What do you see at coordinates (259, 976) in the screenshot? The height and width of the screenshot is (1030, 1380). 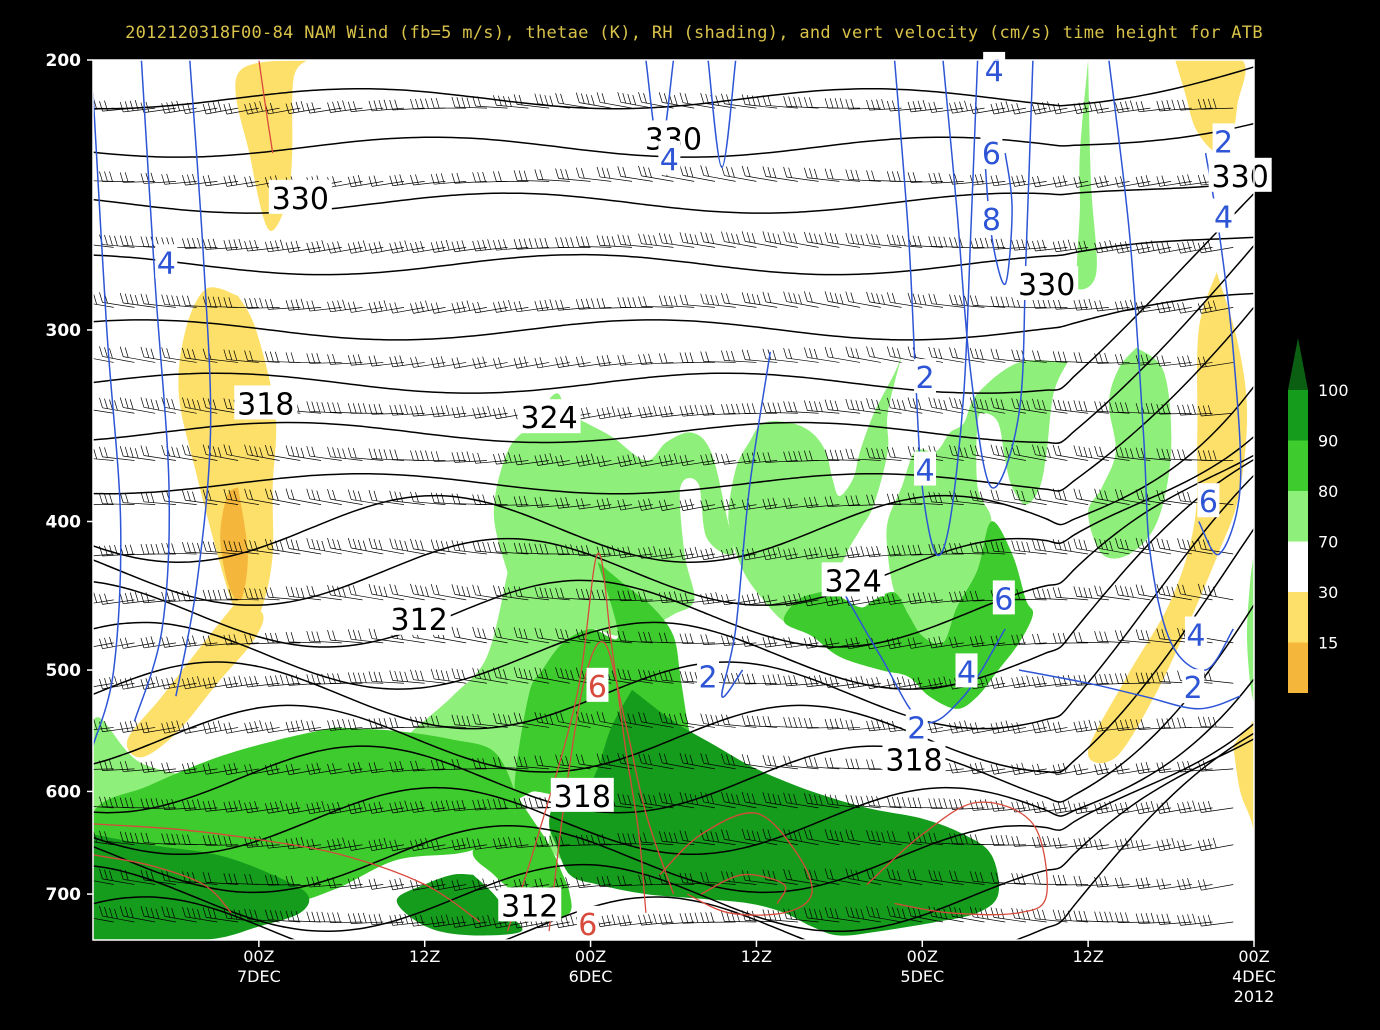 I see `x-tick-date: 7DEC` at bounding box center [259, 976].